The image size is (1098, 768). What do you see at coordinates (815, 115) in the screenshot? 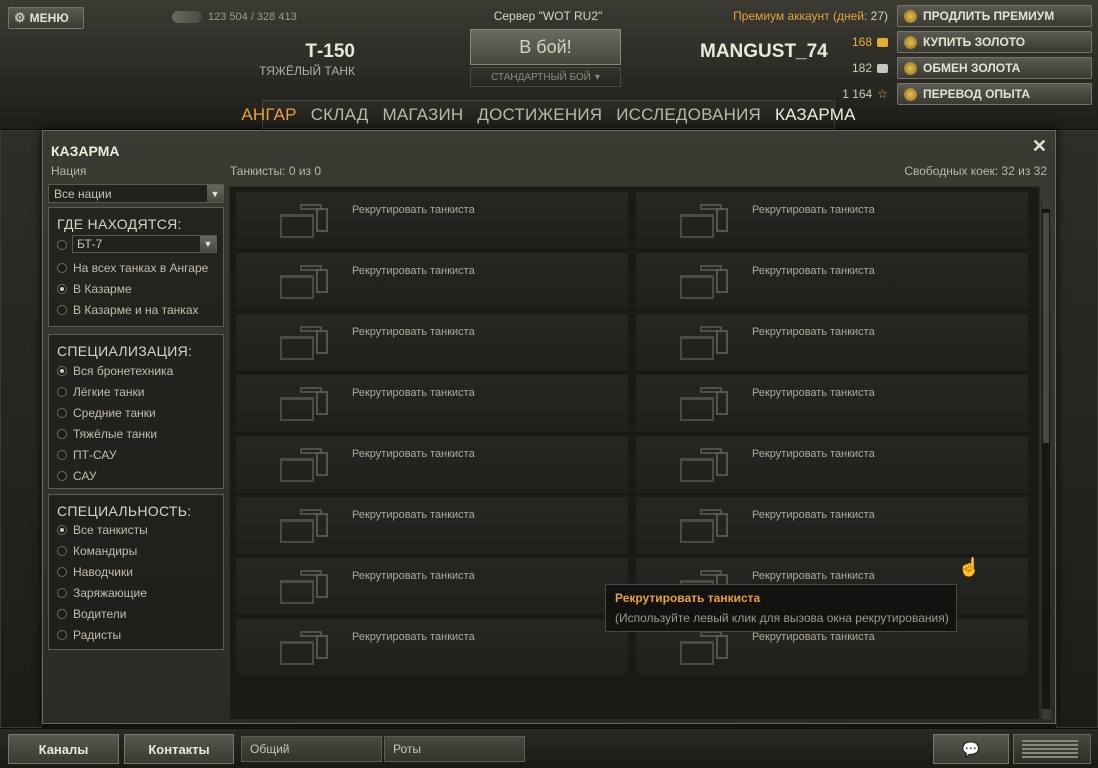
I see `tab-barracks: КАЗАРМА` at bounding box center [815, 115].